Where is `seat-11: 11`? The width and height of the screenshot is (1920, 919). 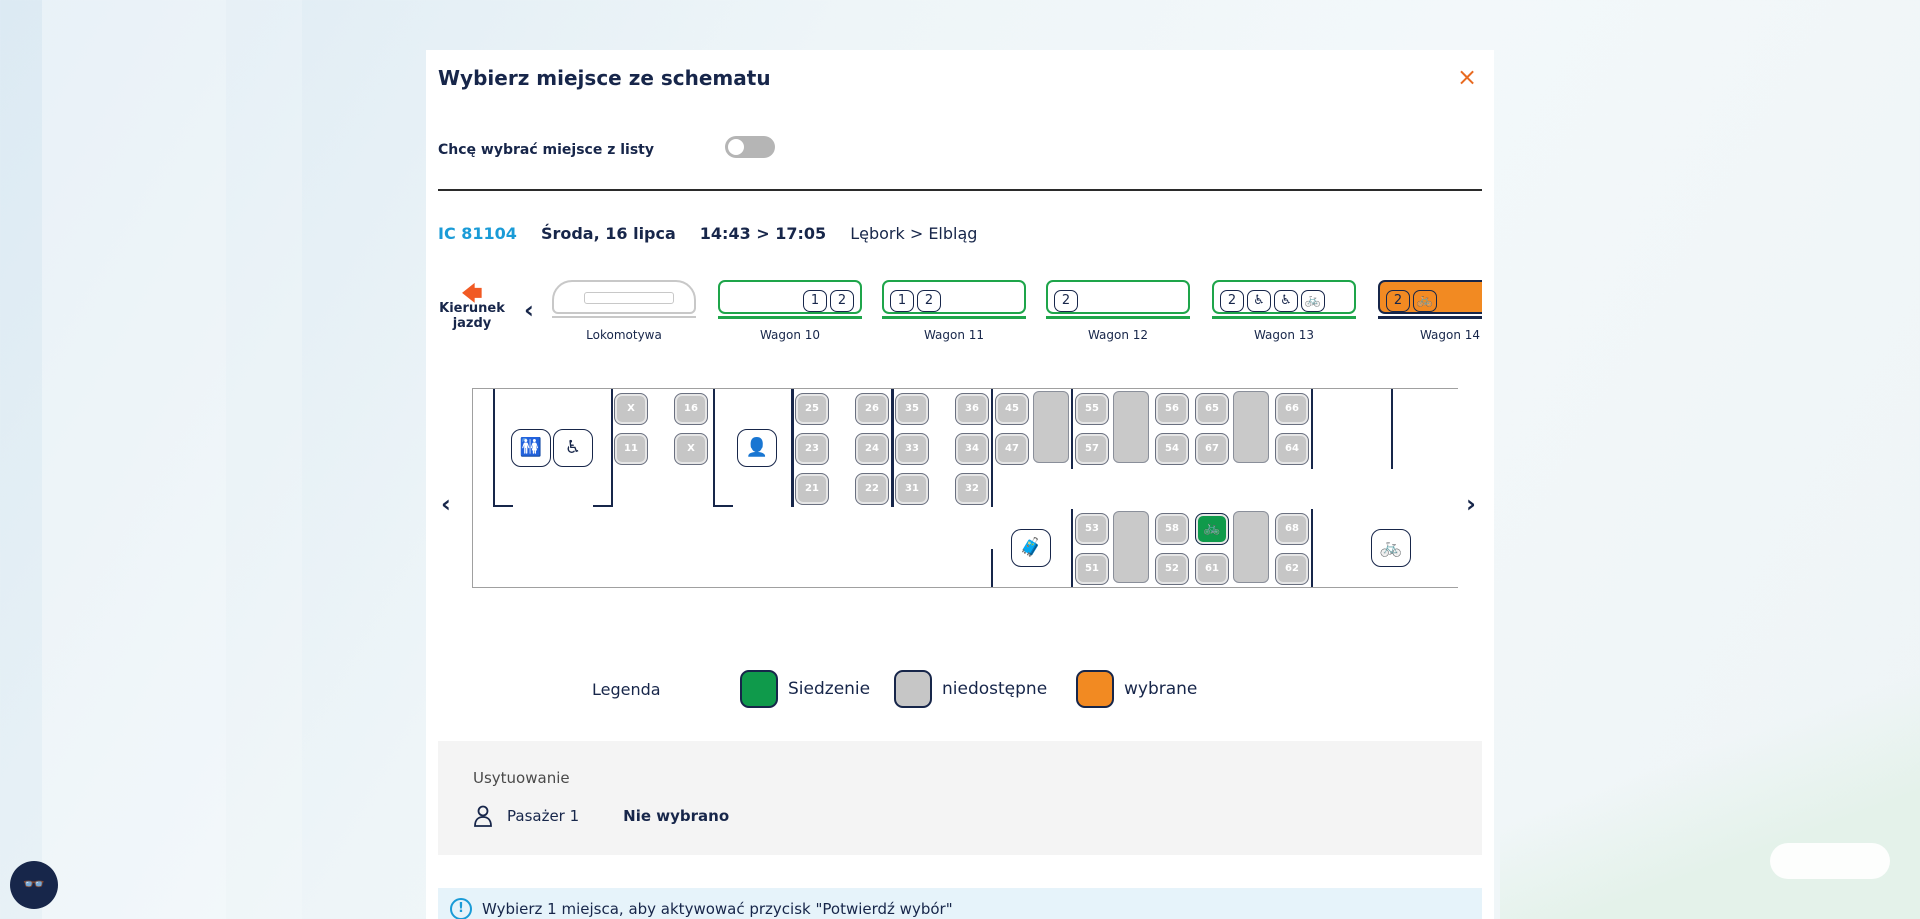 seat-11: 11 is located at coordinates (631, 449).